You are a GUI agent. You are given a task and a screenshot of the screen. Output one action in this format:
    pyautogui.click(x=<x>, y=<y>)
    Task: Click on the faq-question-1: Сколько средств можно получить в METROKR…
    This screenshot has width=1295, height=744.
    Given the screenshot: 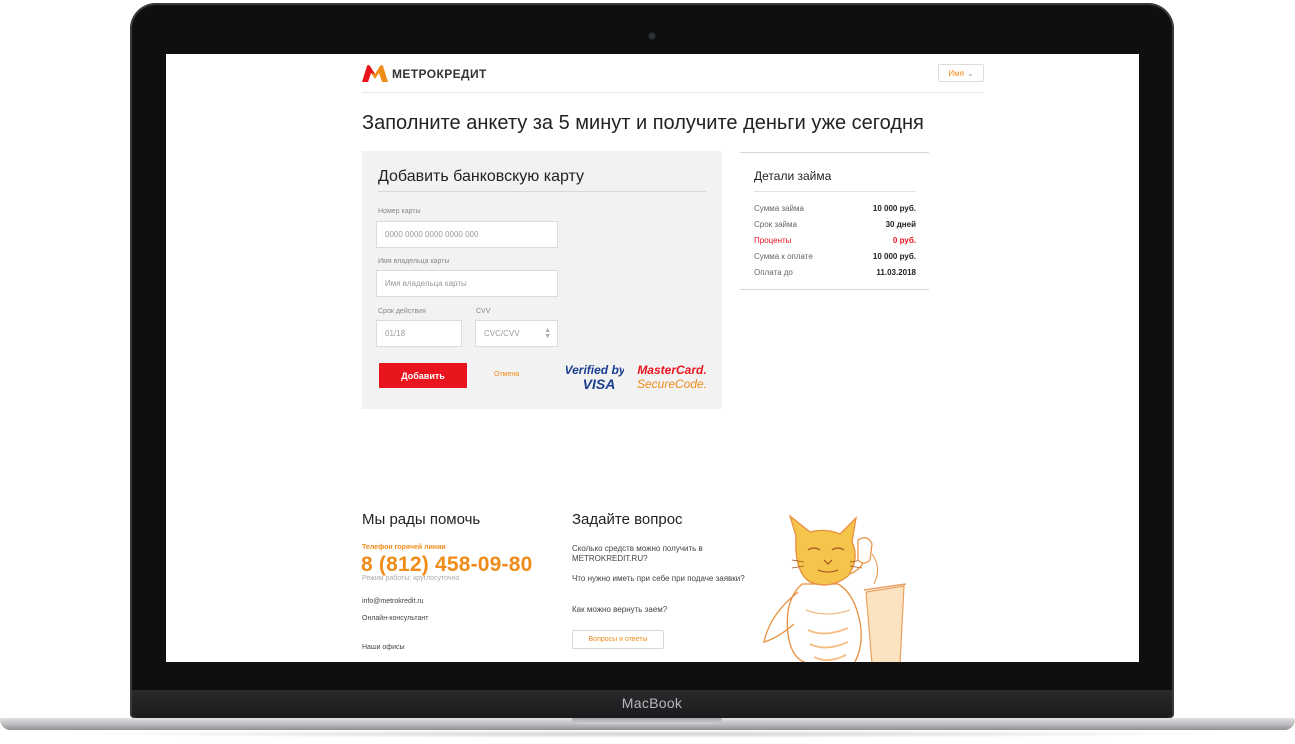 What is the action you would take?
    pyautogui.click(x=662, y=554)
    